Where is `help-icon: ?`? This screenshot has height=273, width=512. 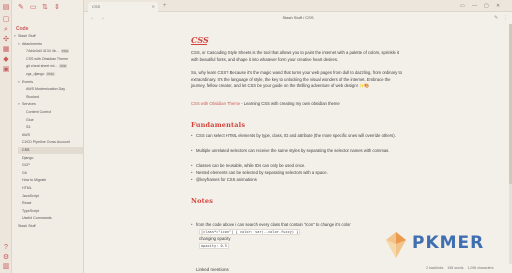
help-icon: ? is located at coordinates (6, 248).